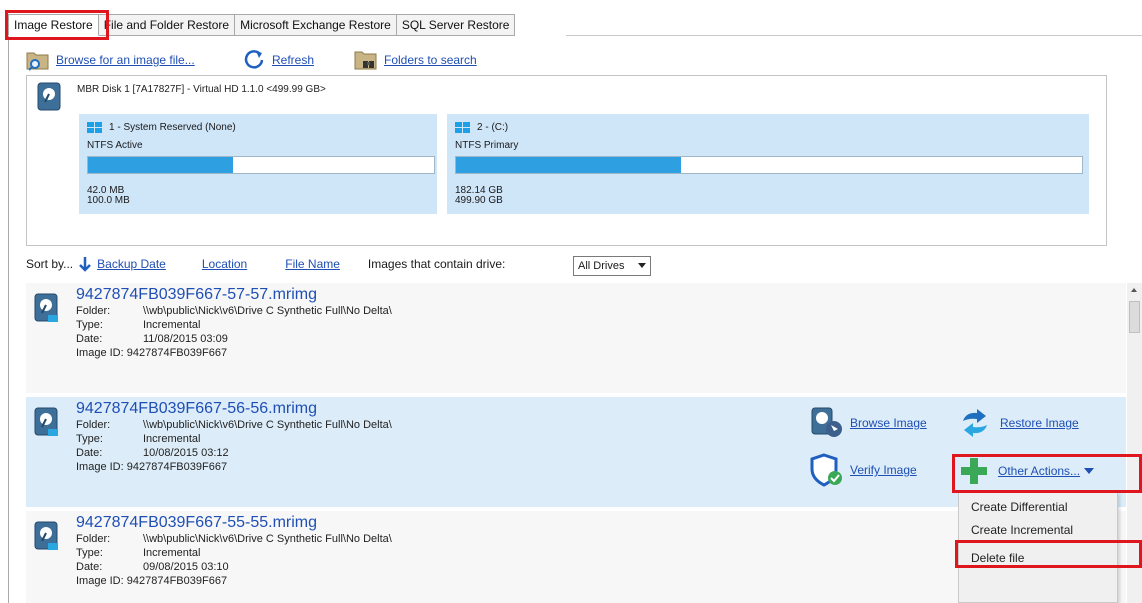 This screenshot has height=603, width=1142. What do you see at coordinates (185, 339) in the screenshot?
I see `date-value: 11/08/2015 03:09` at bounding box center [185, 339].